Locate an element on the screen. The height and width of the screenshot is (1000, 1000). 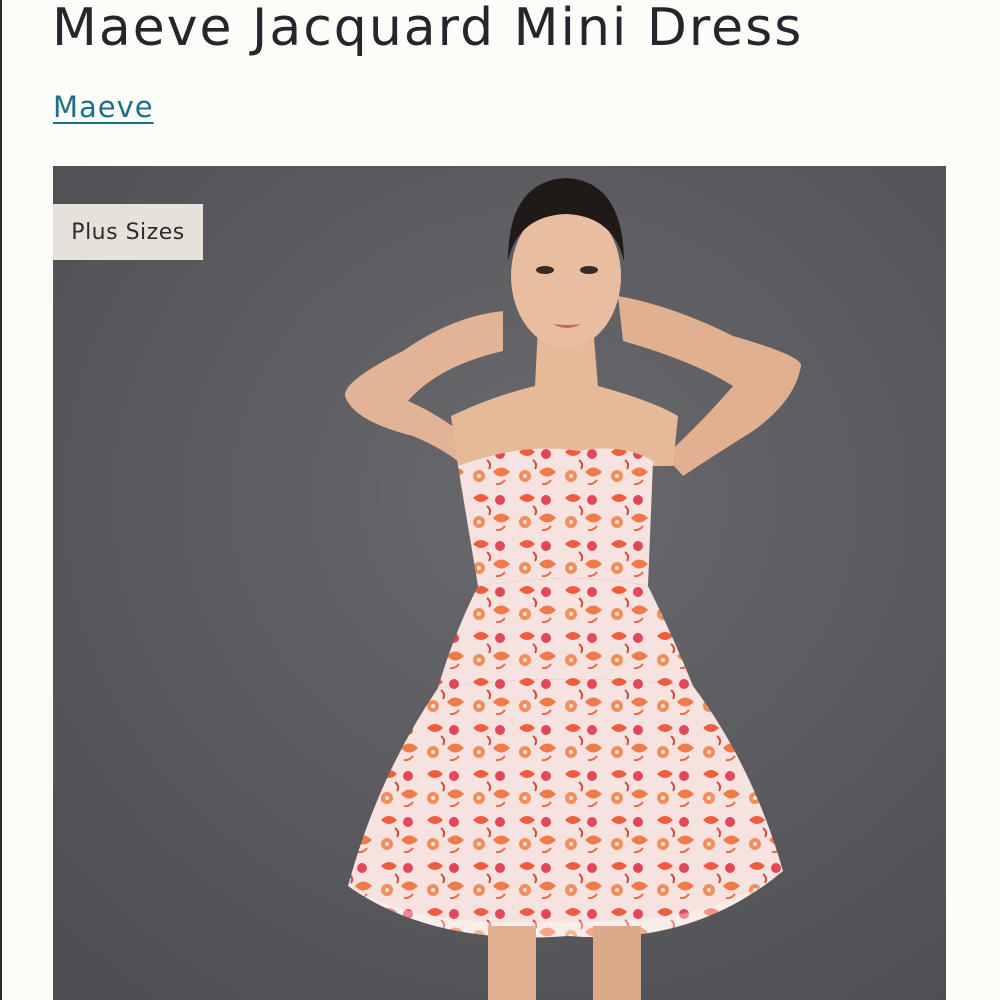
plus-sizes-badge: Plus Sizes is located at coordinates (128, 232).